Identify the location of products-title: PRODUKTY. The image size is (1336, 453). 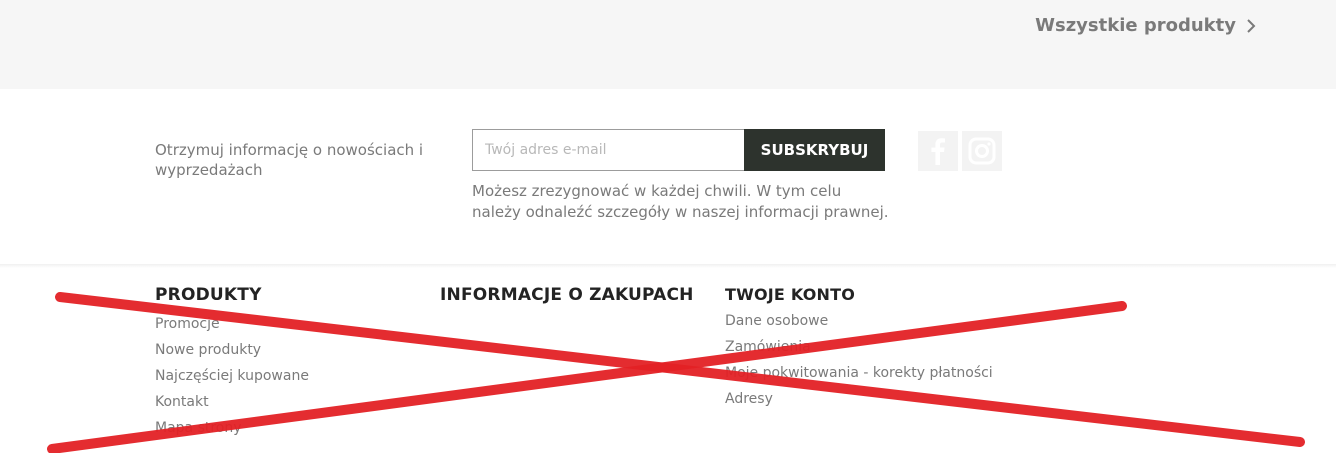
(208, 295).